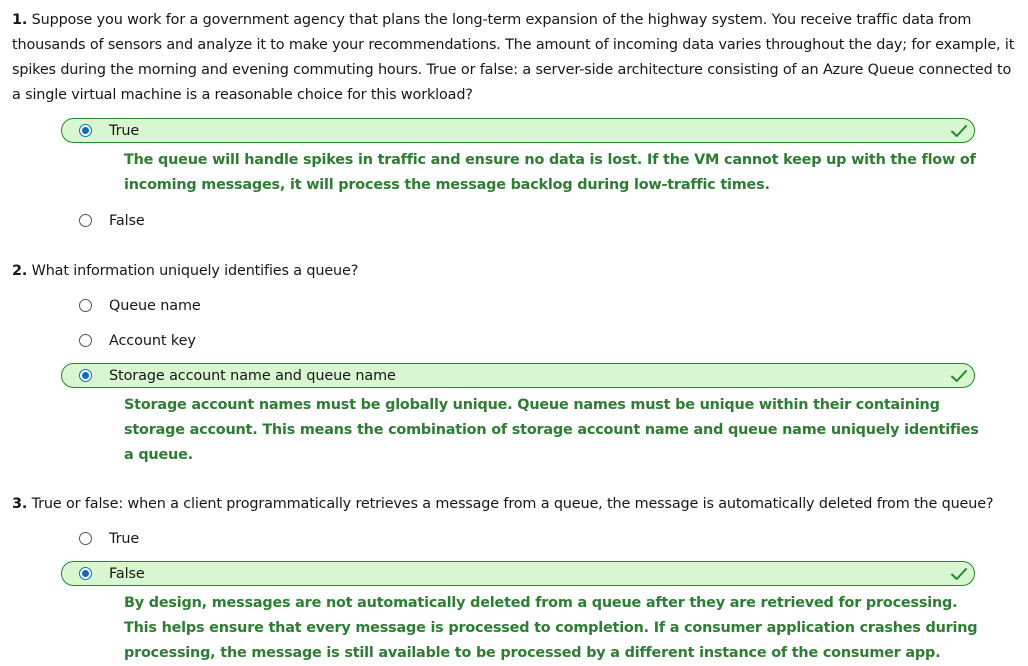  Describe the element at coordinates (20, 271) in the screenshot. I see `question-number: 2.` at that location.